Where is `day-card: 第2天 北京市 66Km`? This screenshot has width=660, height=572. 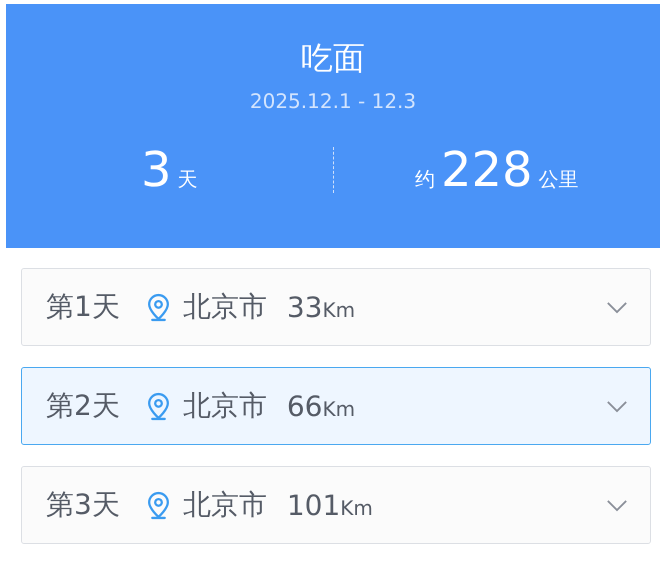 day-card: 第2天 北京市 66Km is located at coordinates (336, 406).